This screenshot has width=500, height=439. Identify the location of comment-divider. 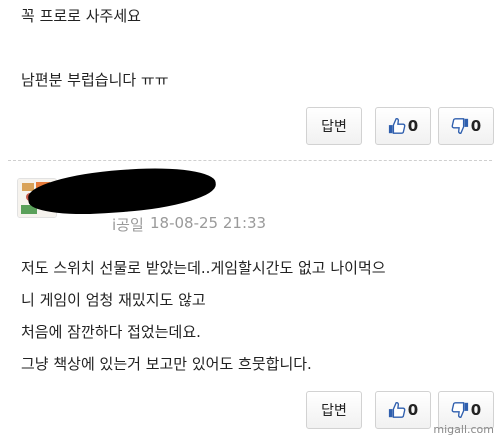
(250, 160).